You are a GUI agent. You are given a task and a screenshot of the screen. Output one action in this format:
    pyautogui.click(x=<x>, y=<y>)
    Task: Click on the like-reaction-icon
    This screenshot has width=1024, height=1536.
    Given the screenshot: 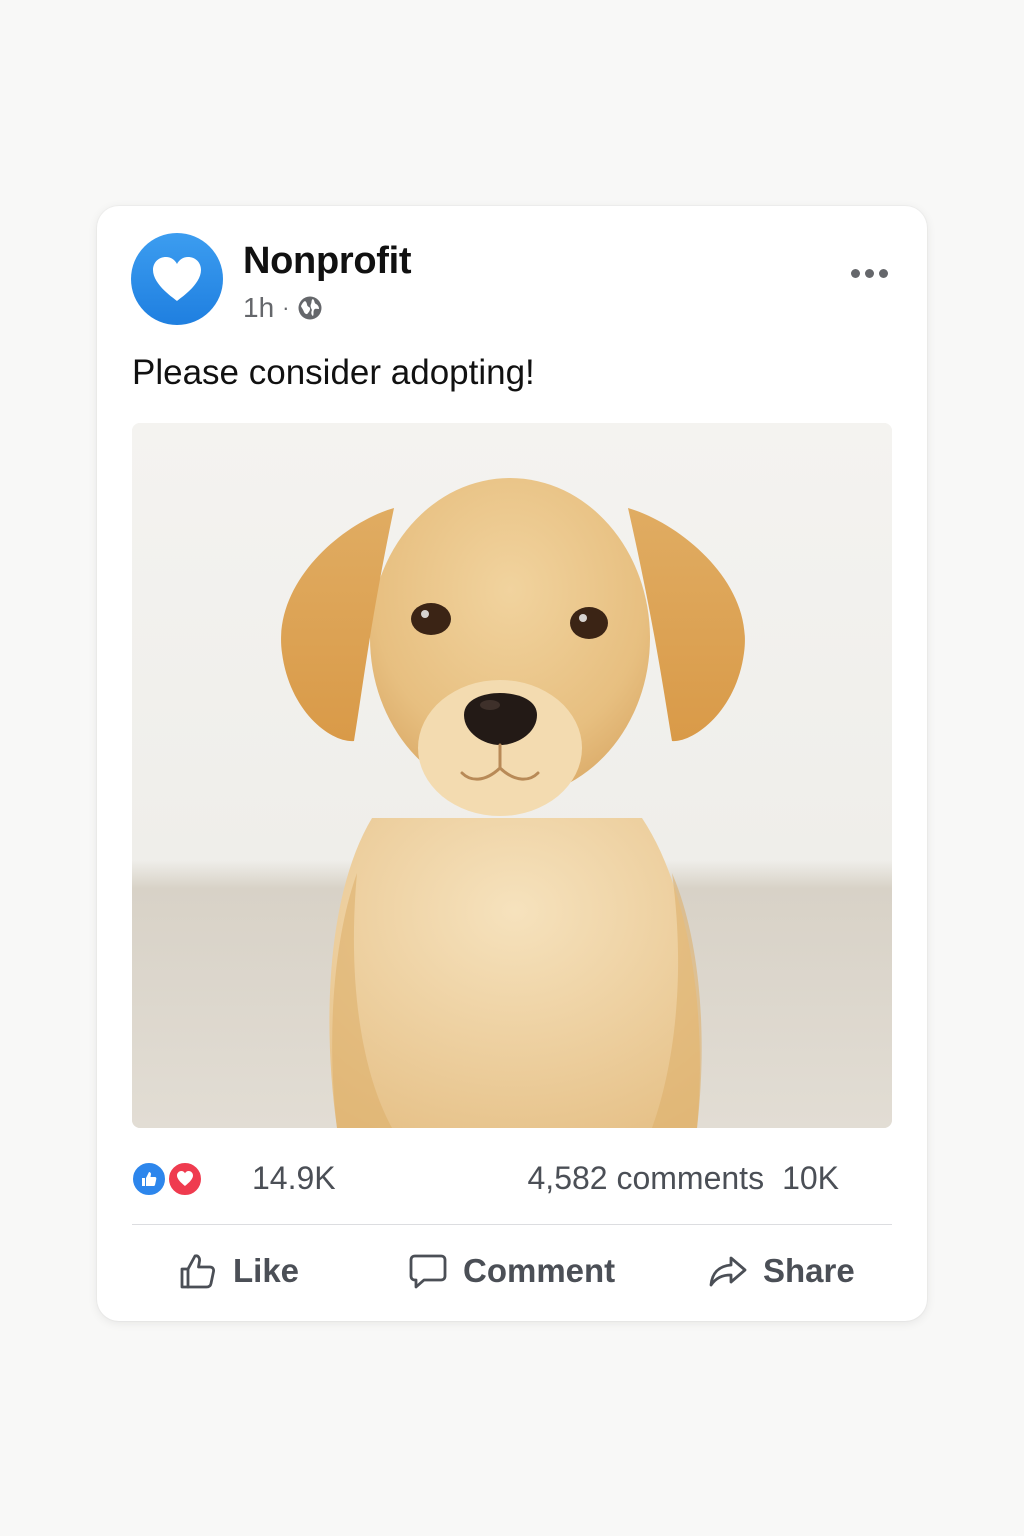 What is the action you would take?
    pyautogui.click(x=149, y=1179)
    